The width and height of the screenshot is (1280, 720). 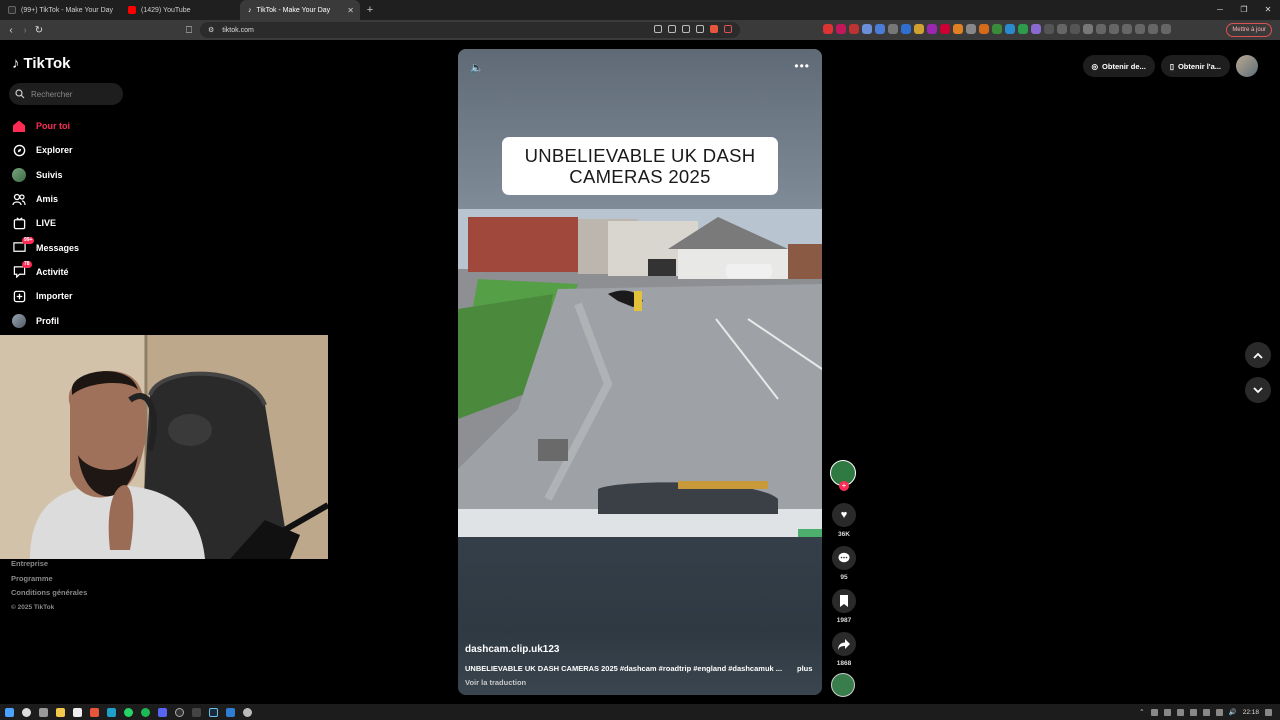 I want to click on cast-icon, so click(x=658, y=29).